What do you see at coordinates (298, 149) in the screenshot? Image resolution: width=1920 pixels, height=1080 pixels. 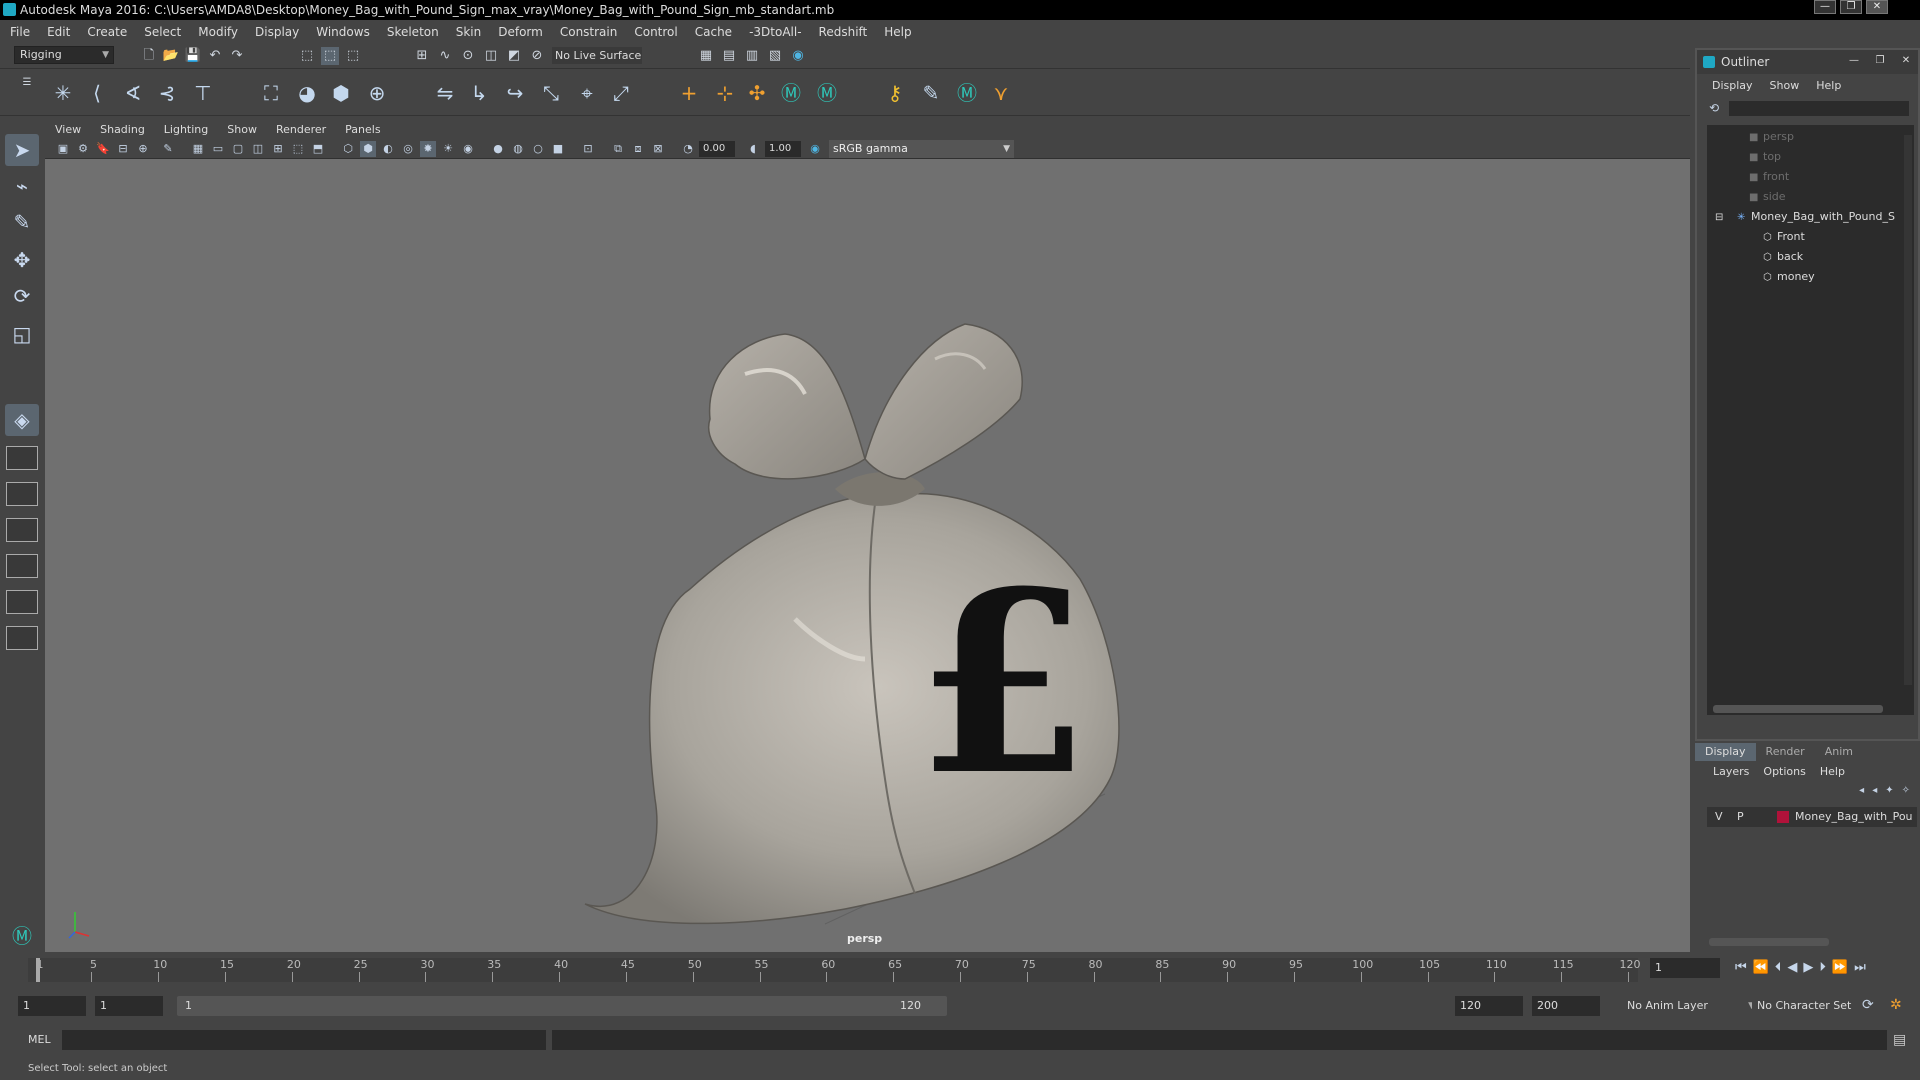 I see `safe-action-icon: ⬚` at bounding box center [298, 149].